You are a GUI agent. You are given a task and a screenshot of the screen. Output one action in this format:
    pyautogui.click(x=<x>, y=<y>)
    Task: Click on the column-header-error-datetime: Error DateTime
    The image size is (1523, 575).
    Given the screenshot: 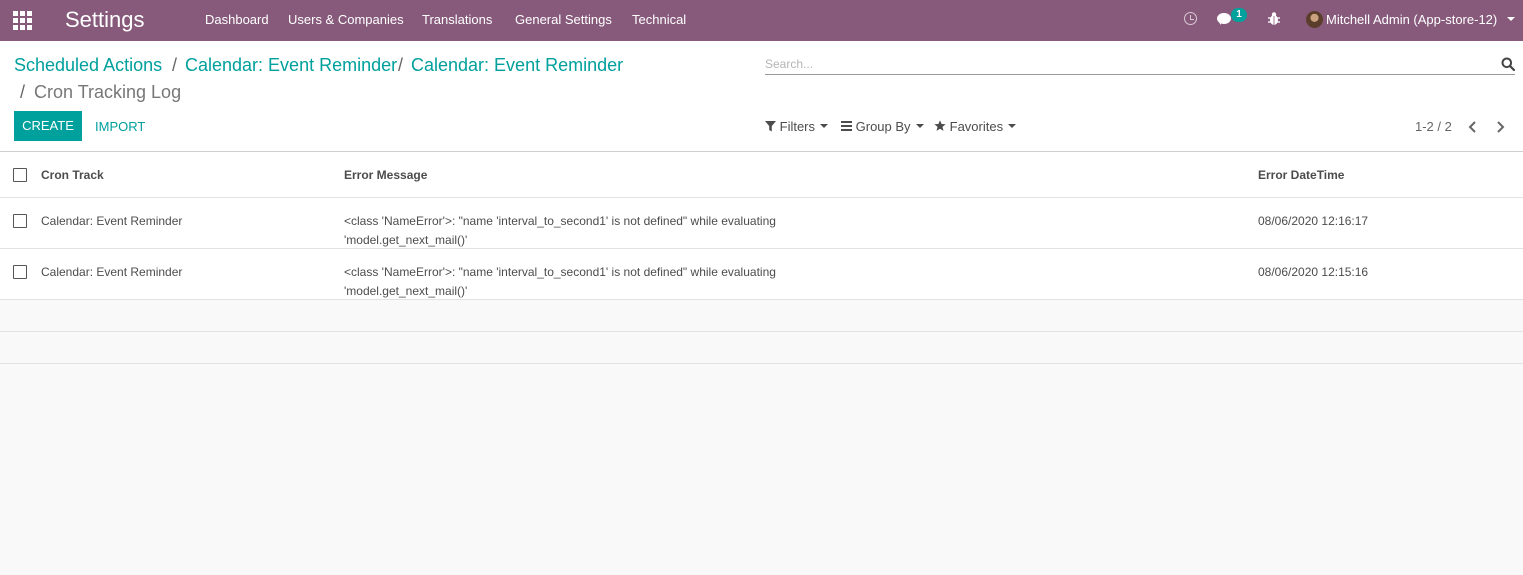 What is the action you would take?
    pyautogui.click(x=1301, y=175)
    